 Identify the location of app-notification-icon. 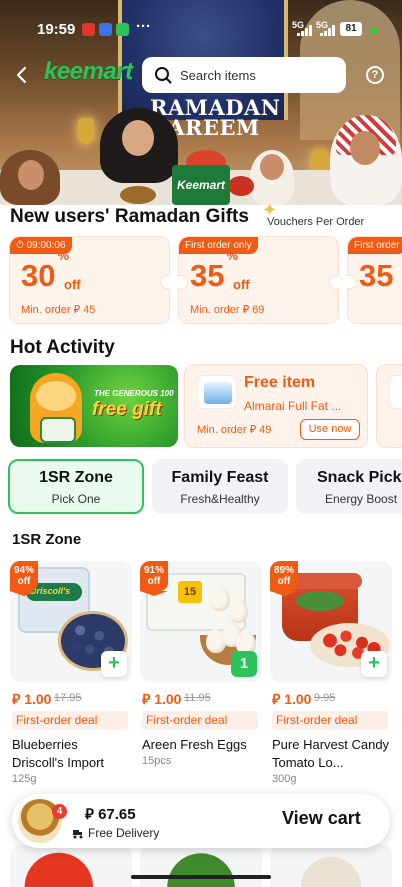
(105, 29).